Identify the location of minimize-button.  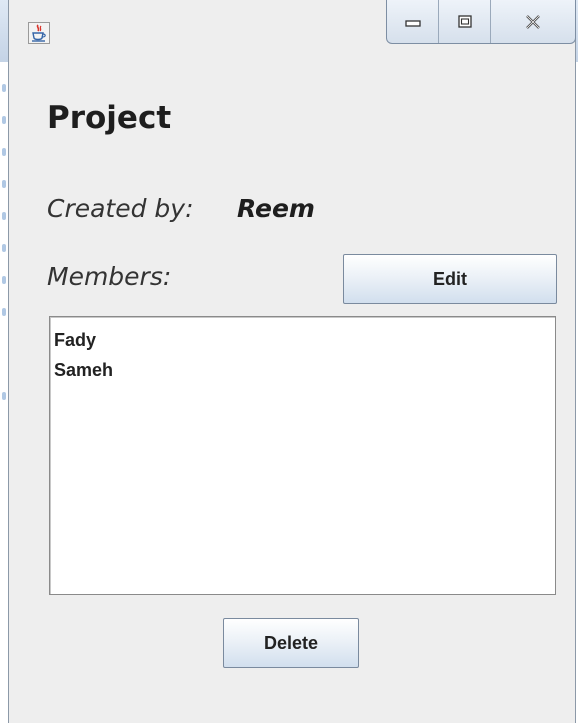
(413, 21).